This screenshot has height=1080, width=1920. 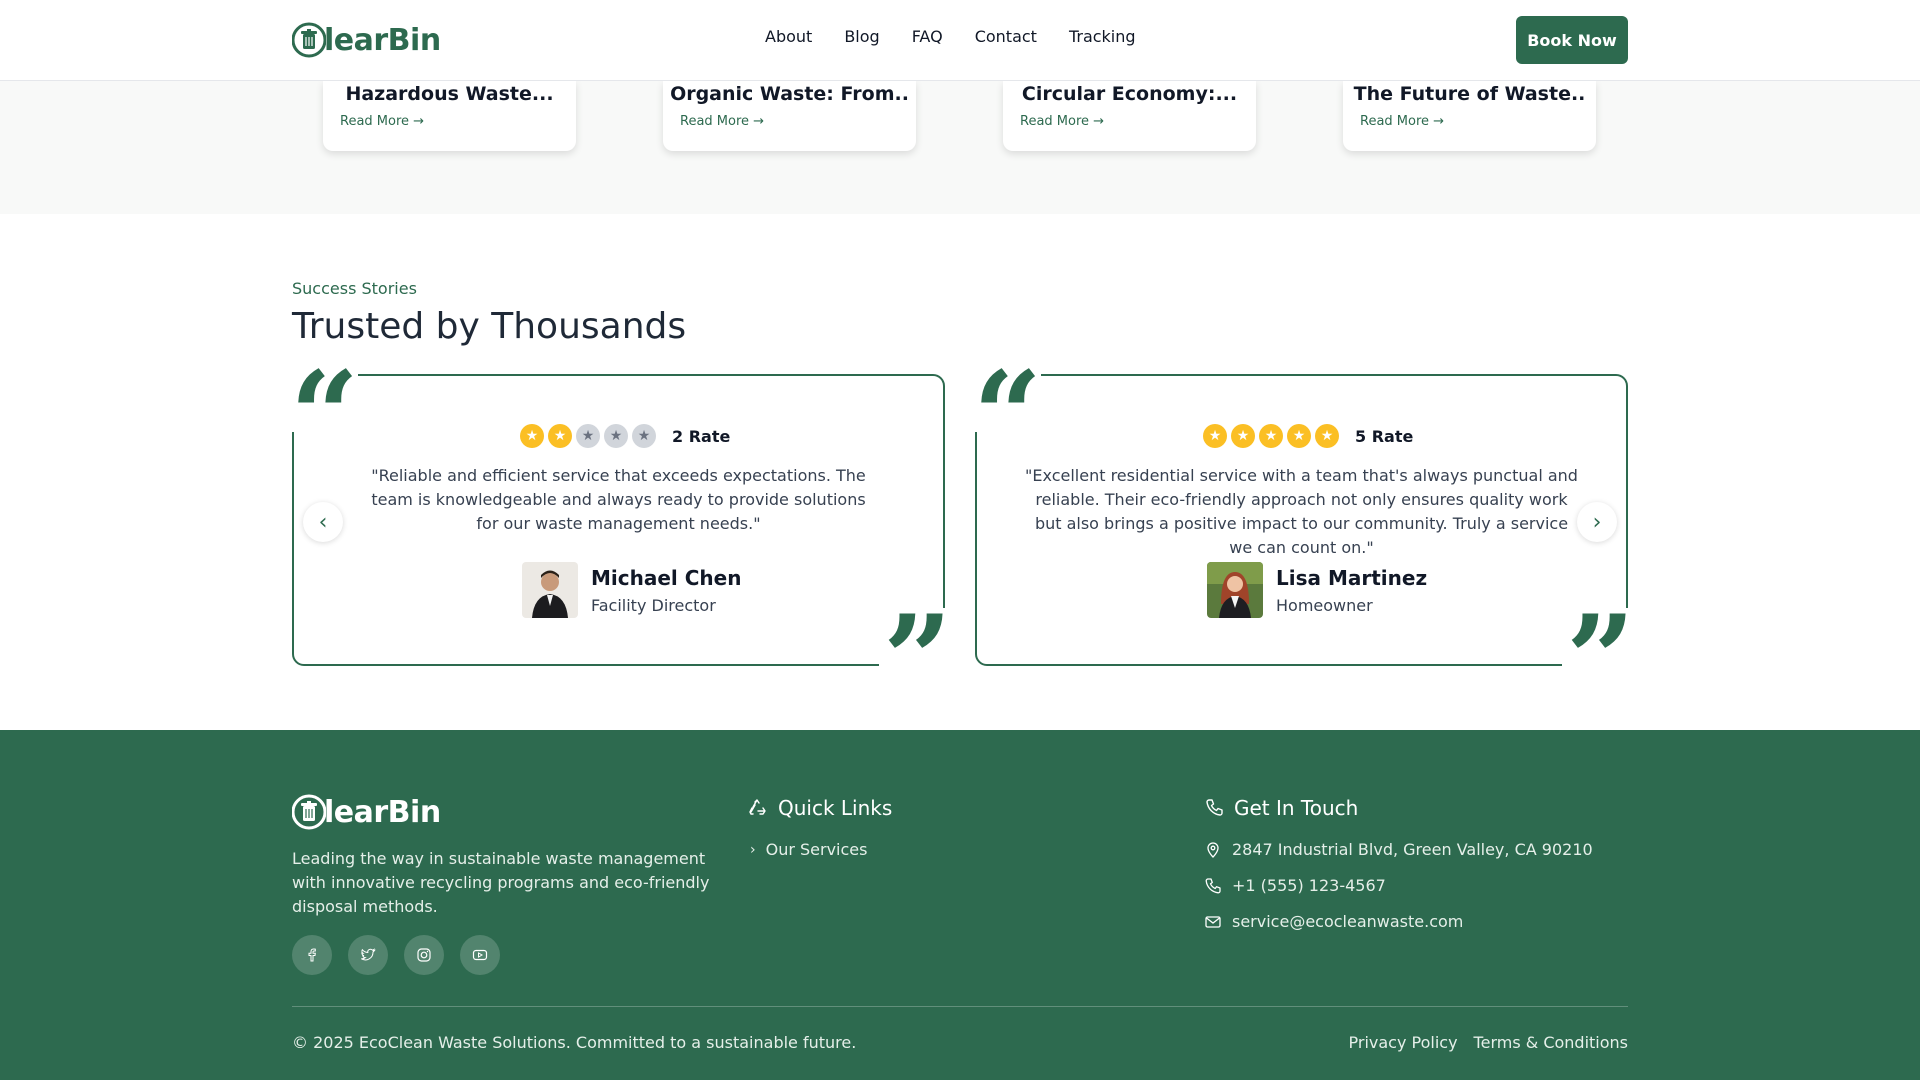 I want to click on testimonial-author: Michael Chen Facility Director, so click(x=631, y=590).